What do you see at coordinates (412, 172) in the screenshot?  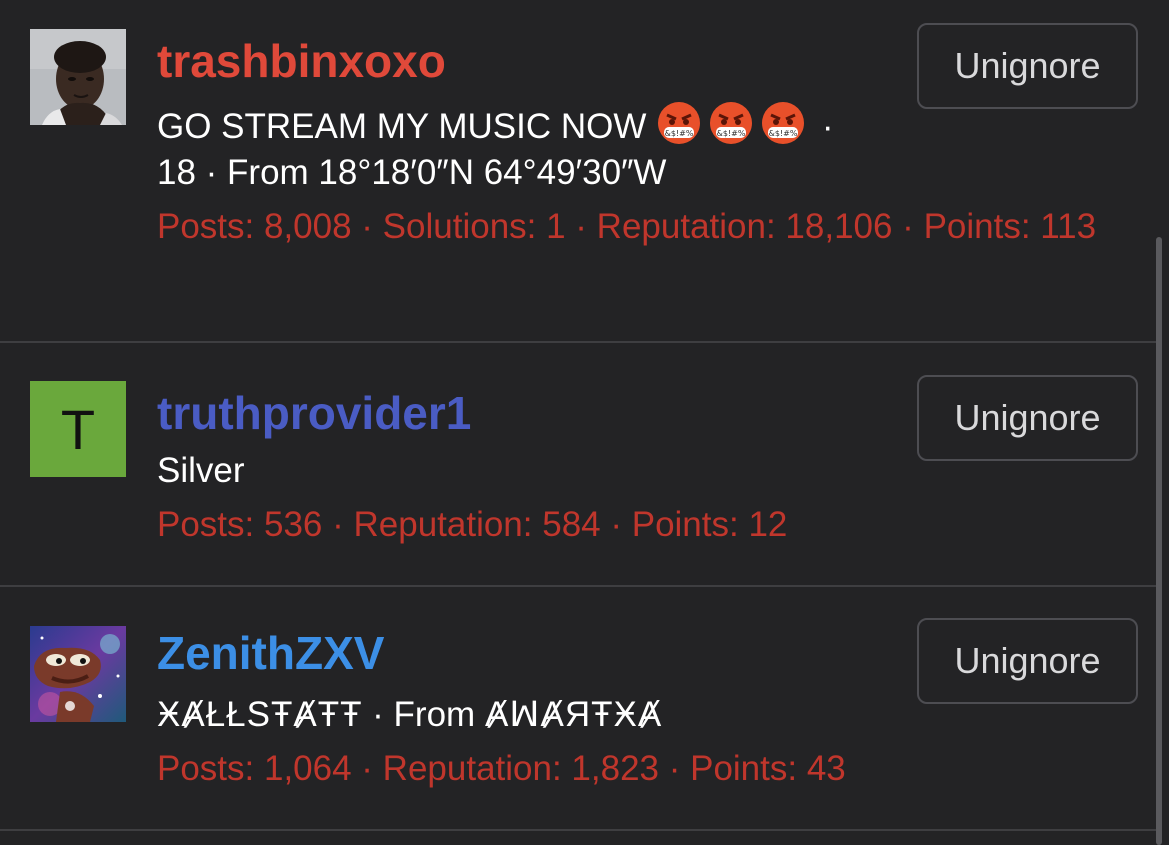 I see `user-meta: 18 · From 18°18′0″N 64°49′30″W` at bounding box center [412, 172].